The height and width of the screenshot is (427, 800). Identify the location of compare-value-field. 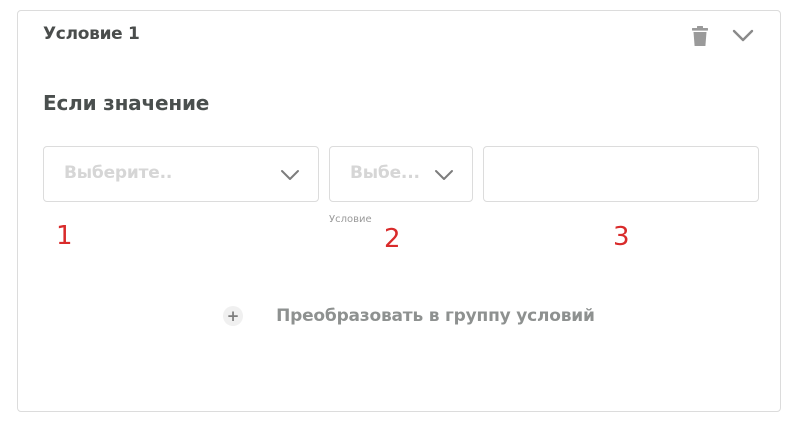
(621, 174).